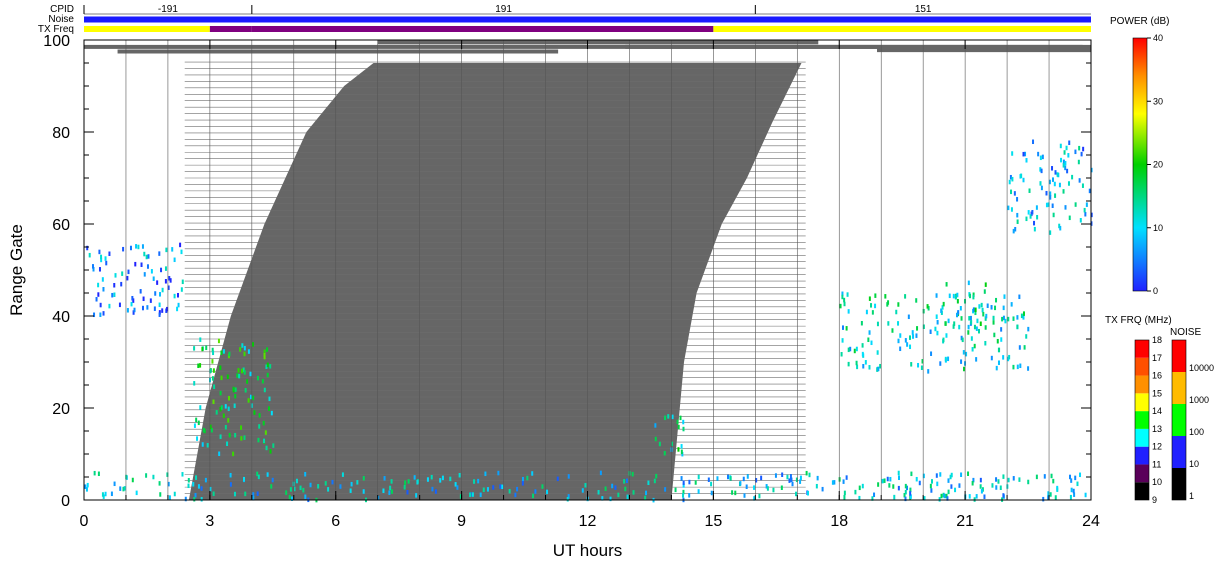 This screenshot has width=1228, height=567. What do you see at coordinates (461, 521) in the screenshot?
I see `x-tick-label: 9` at bounding box center [461, 521].